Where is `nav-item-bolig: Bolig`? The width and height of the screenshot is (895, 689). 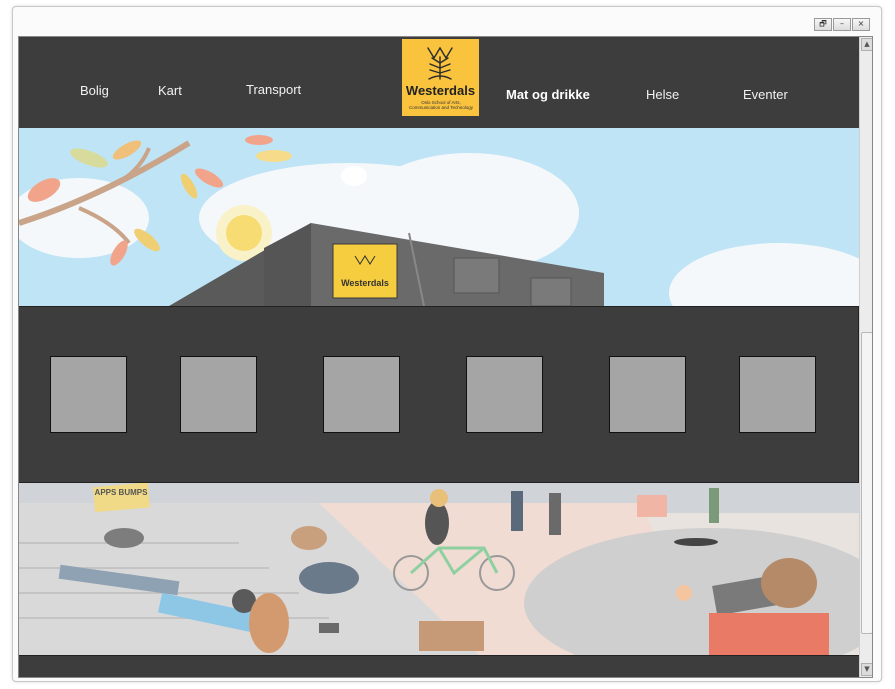 nav-item-bolig: Bolig is located at coordinates (94, 90).